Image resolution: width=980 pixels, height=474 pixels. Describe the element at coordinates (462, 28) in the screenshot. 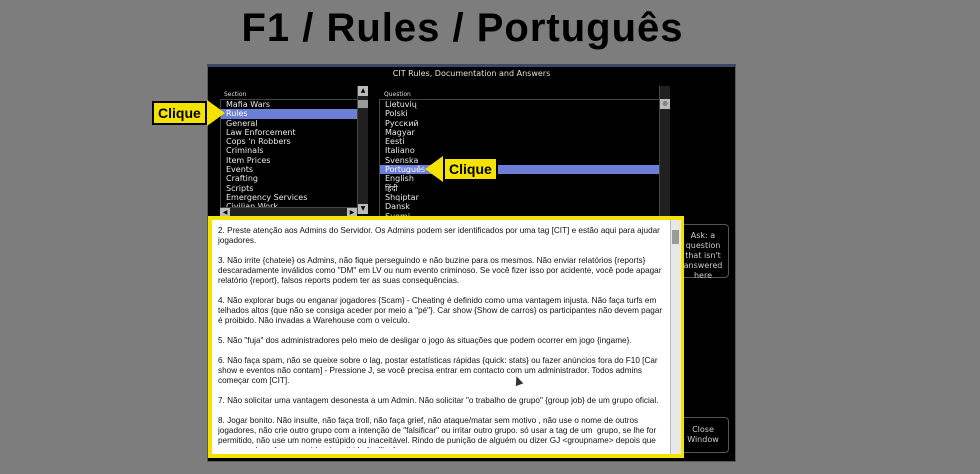

I see `page-title: F1 / Rules / Português` at that location.